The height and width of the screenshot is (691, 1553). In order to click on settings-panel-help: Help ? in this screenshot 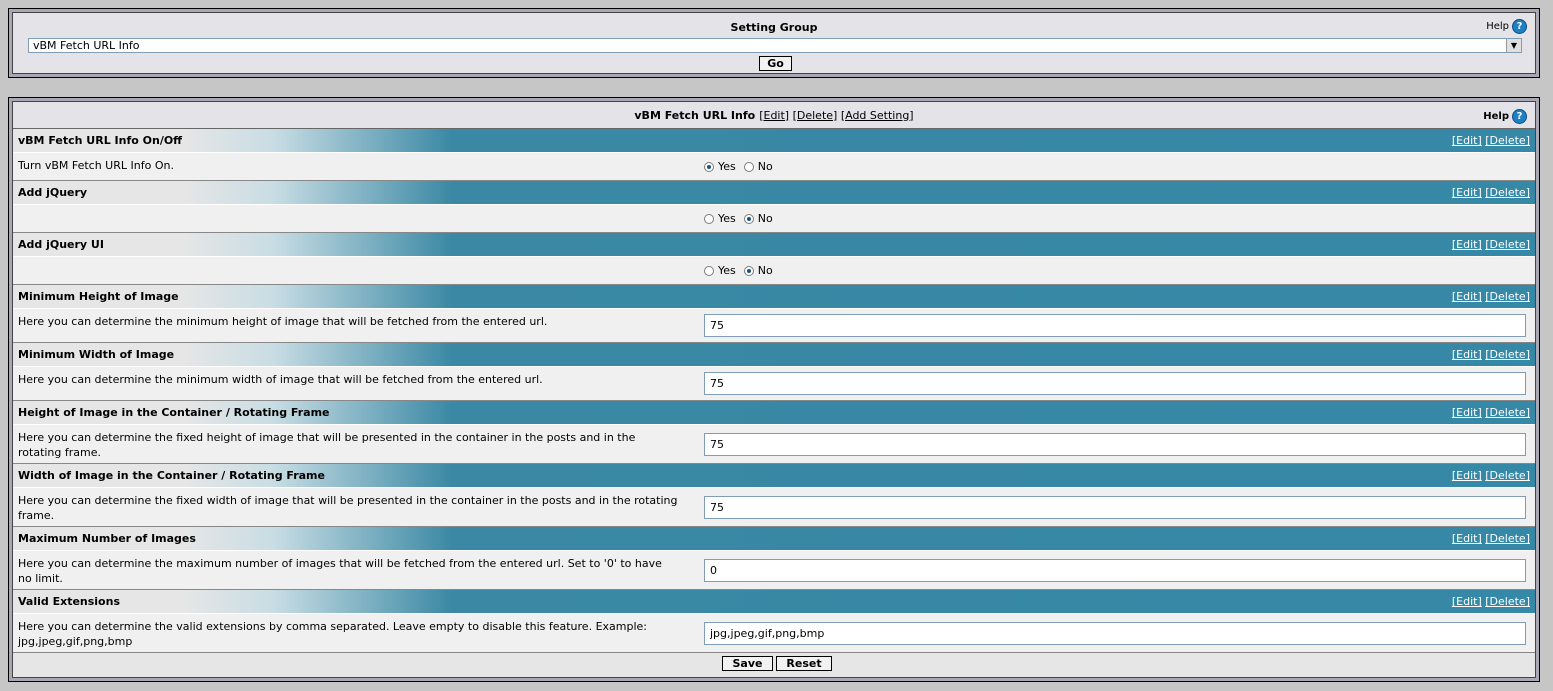, I will do `click(1505, 116)`.